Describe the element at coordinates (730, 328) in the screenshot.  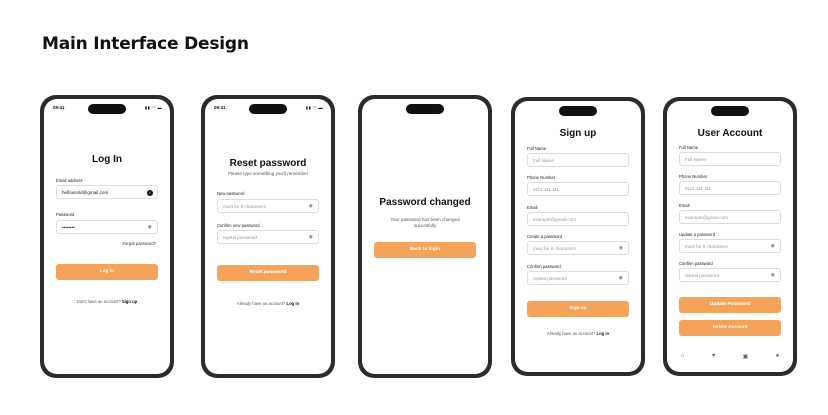
I see `delete-account-button: Delete Account` at that location.